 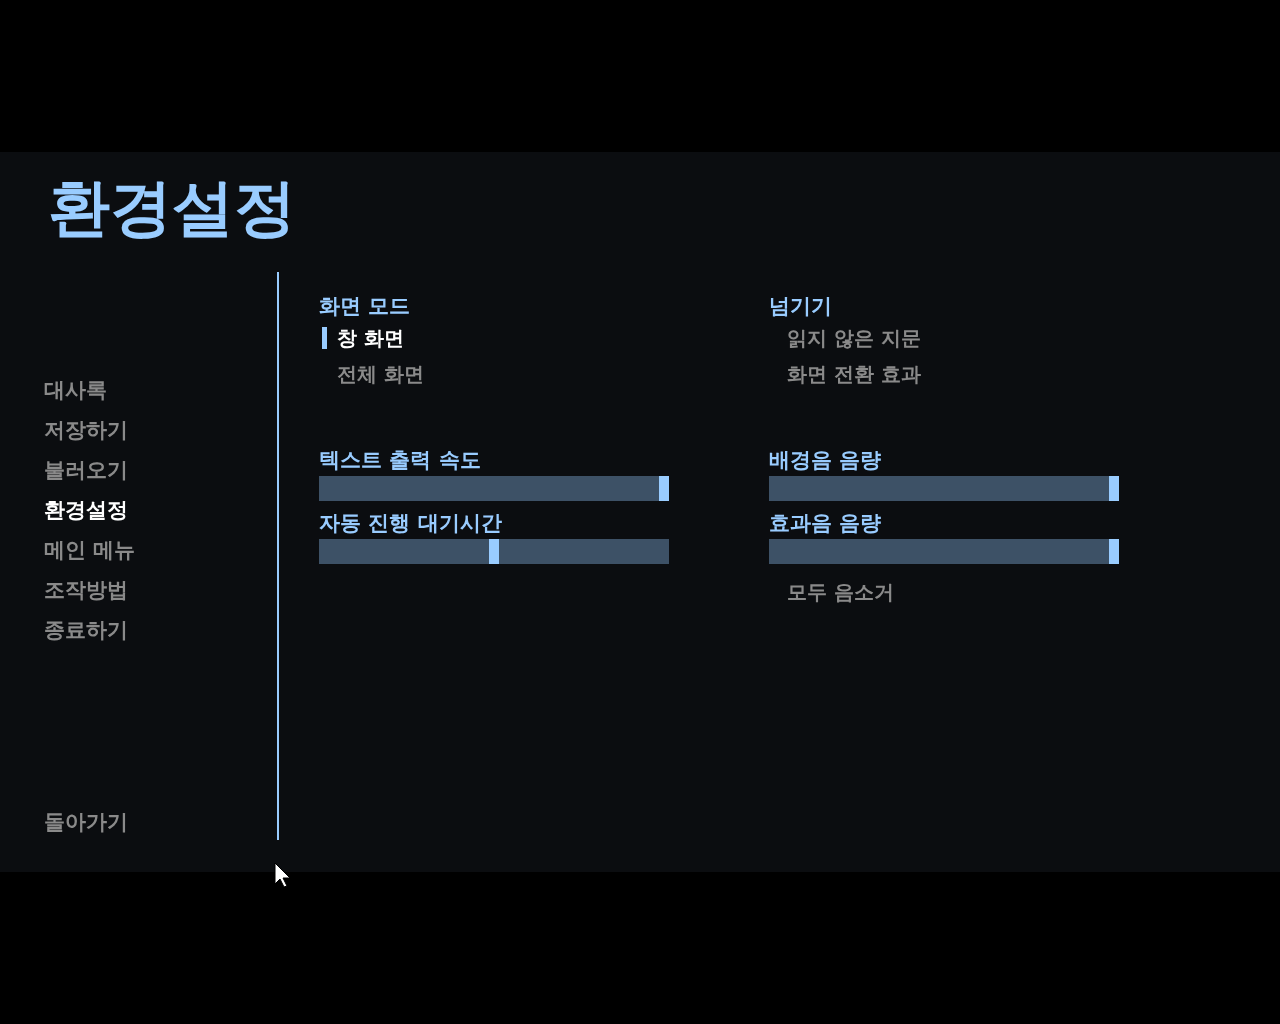 I want to click on nav-item: 조작방법, so click(x=90, y=590).